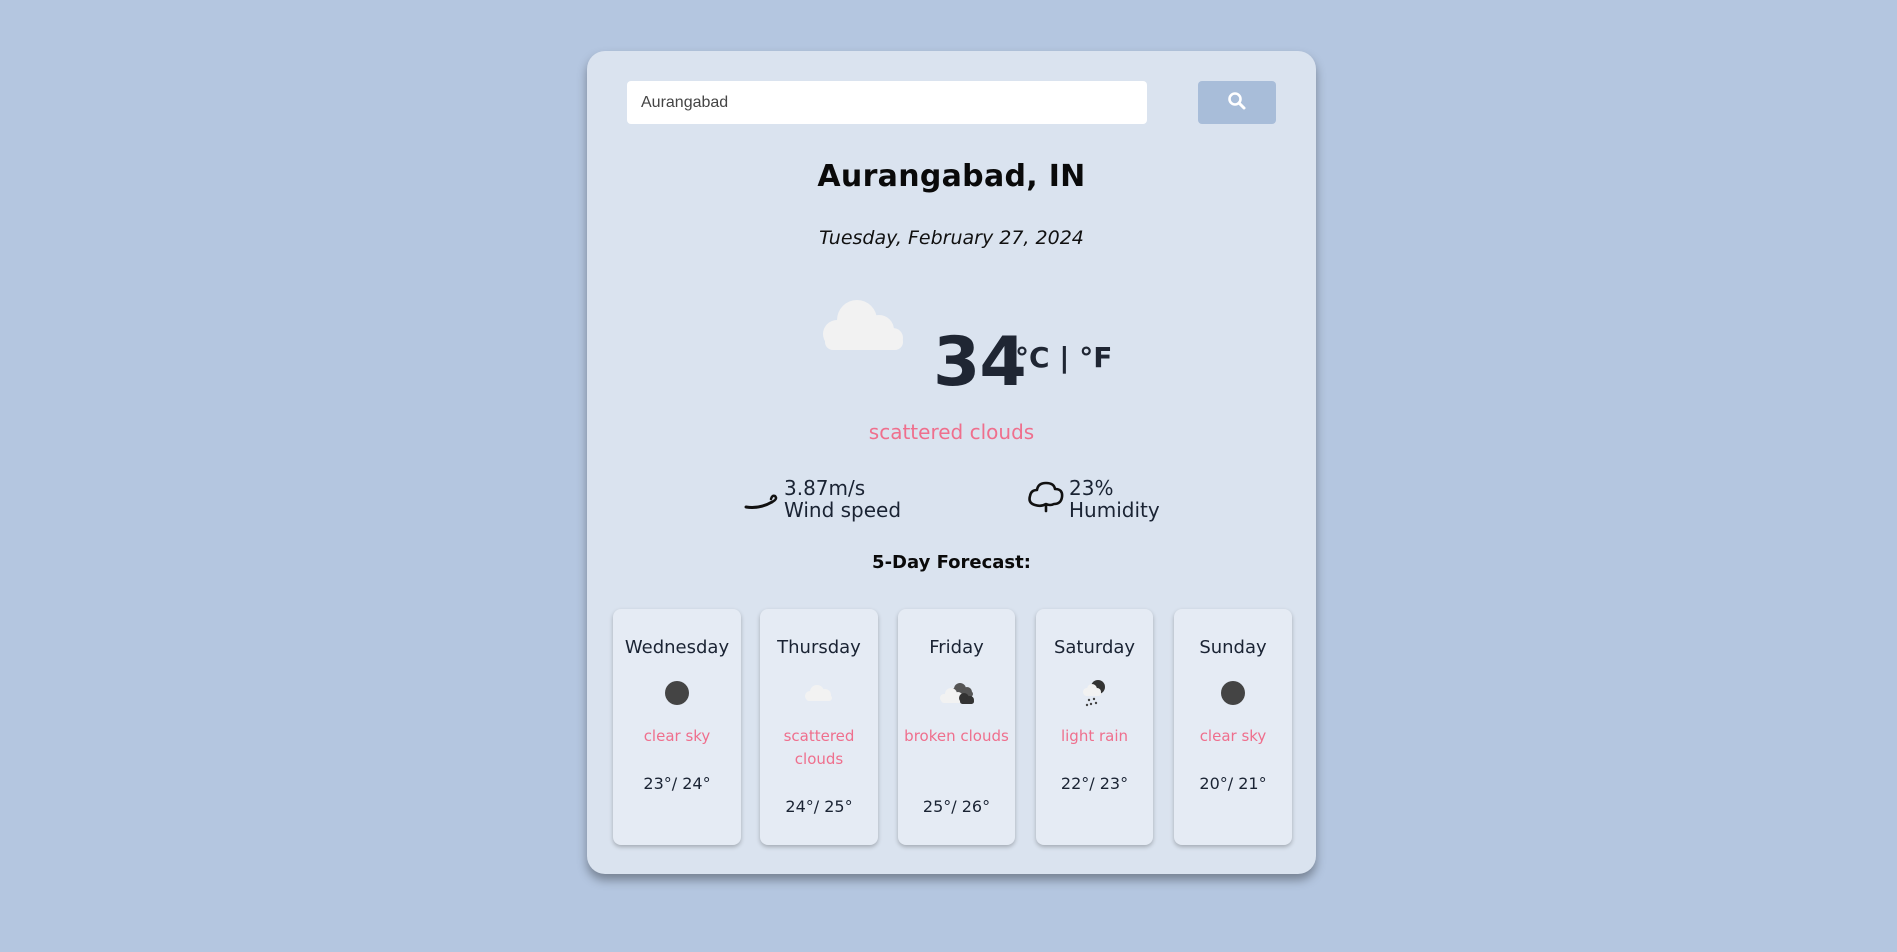  Describe the element at coordinates (819, 647) in the screenshot. I see `forecast-day: Thursday` at that location.